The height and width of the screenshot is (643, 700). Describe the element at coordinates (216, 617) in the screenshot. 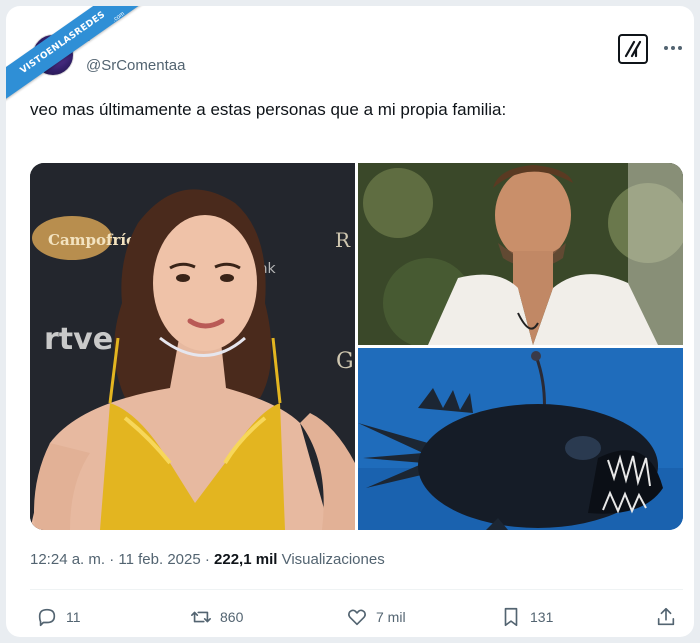

I see `repost-button: 860` at that location.